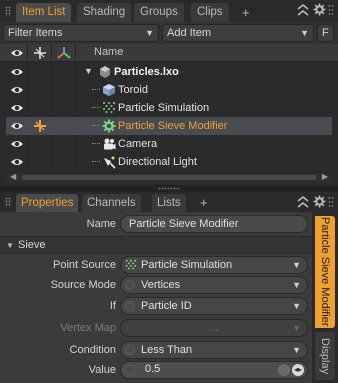  Describe the element at coordinates (138, 144) in the screenshot. I see `list-item-label: Camera` at that location.